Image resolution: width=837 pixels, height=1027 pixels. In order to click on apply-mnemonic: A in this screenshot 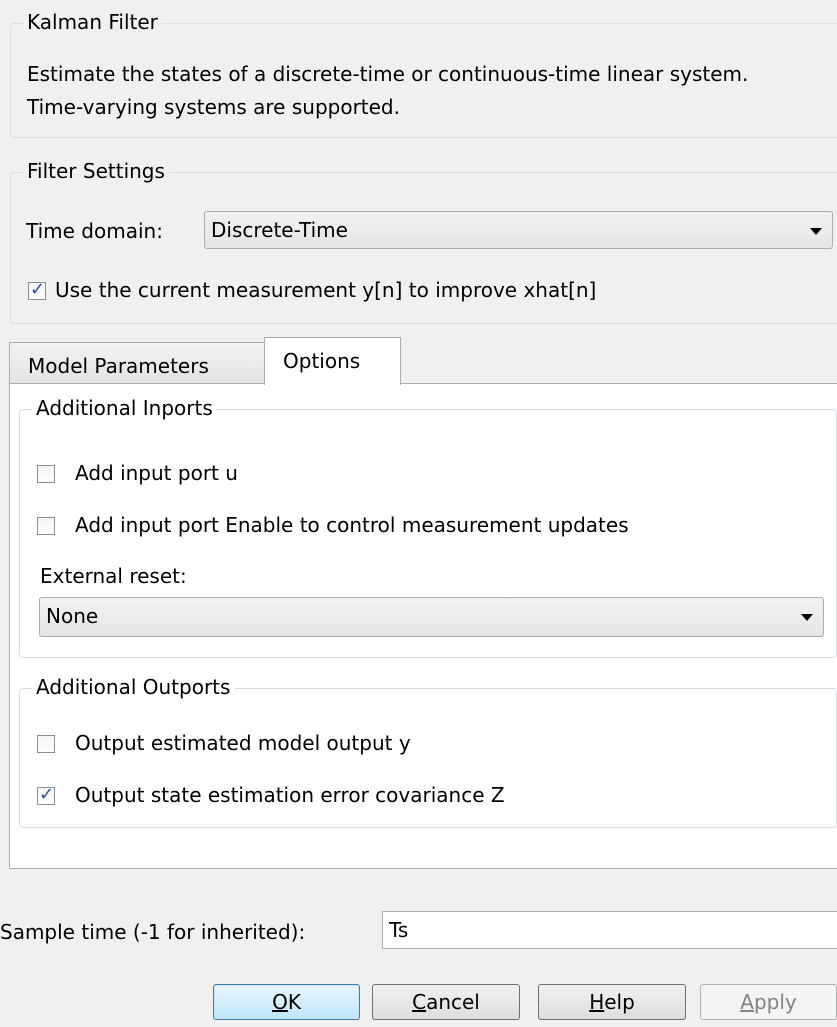, I will do `click(747, 1002)`.